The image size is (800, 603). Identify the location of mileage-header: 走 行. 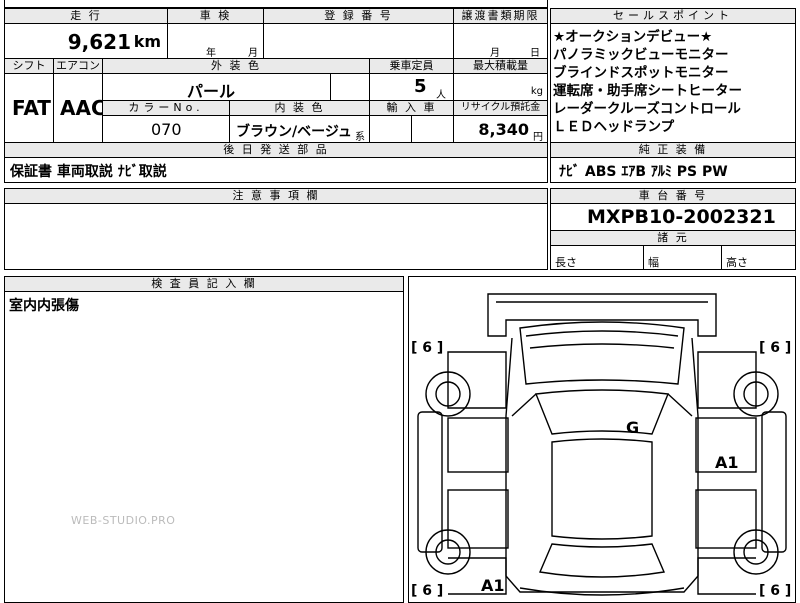
(86, 16).